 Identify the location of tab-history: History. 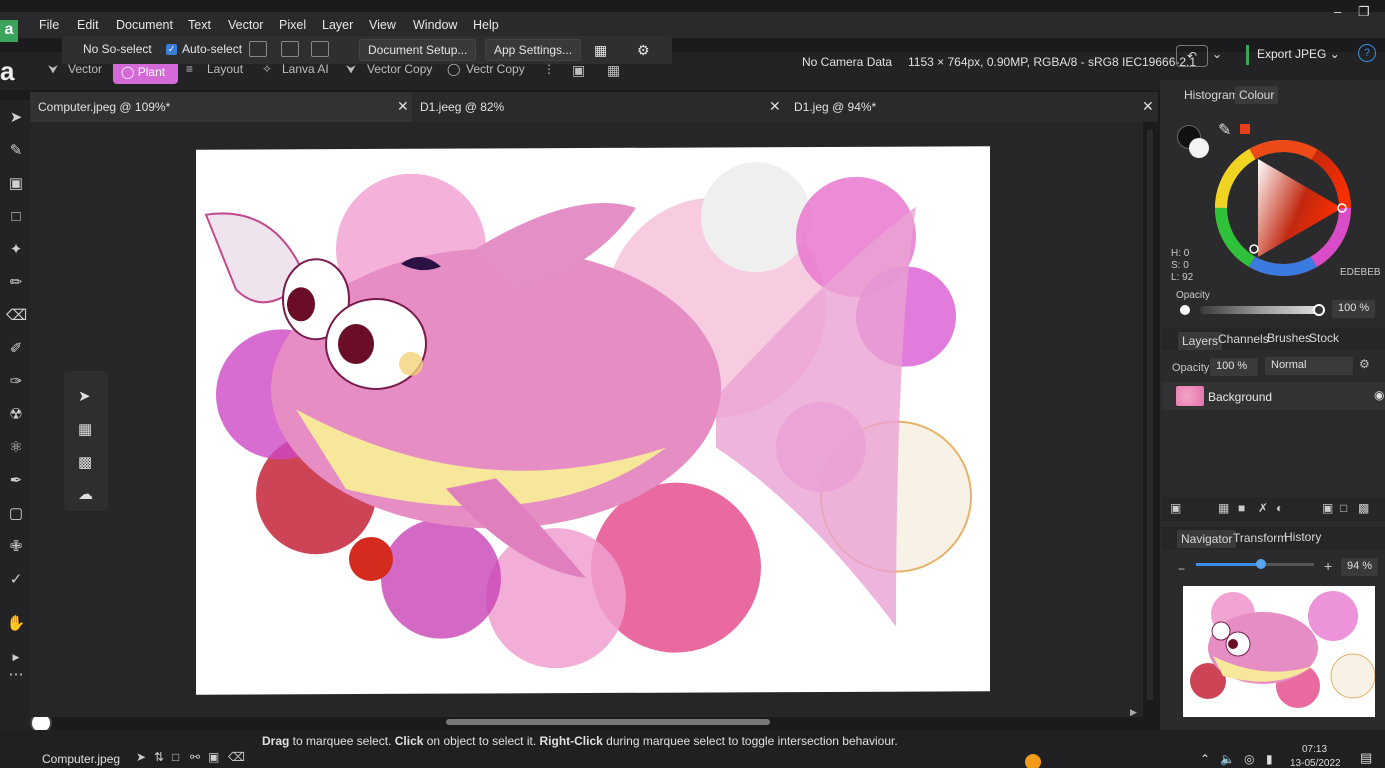
(1302, 537).